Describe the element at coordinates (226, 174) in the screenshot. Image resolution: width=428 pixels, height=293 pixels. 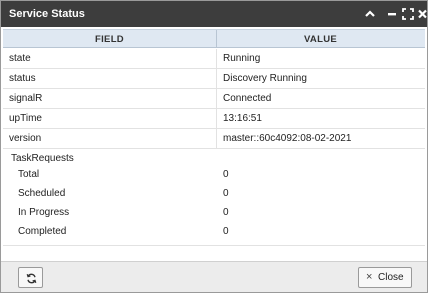
I see `task-value-total: 0` at that location.